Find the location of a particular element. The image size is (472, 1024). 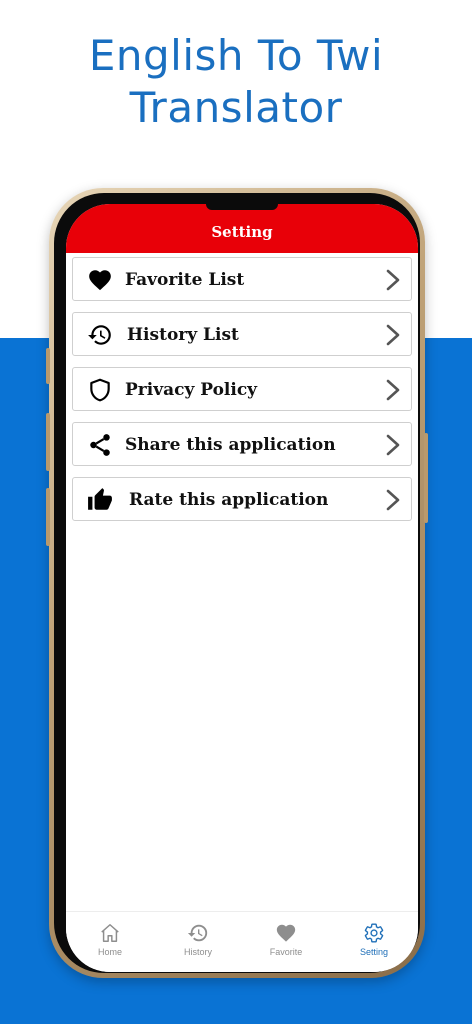

menu-item-rate-application: Rate this application is located at coordinates (242, 499).